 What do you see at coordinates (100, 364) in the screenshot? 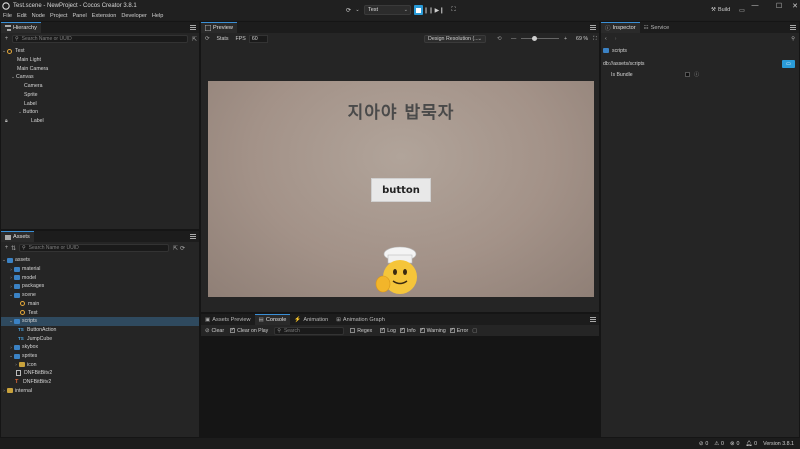
I see `asset-icon: › icon` at bounding box center [100, 364].